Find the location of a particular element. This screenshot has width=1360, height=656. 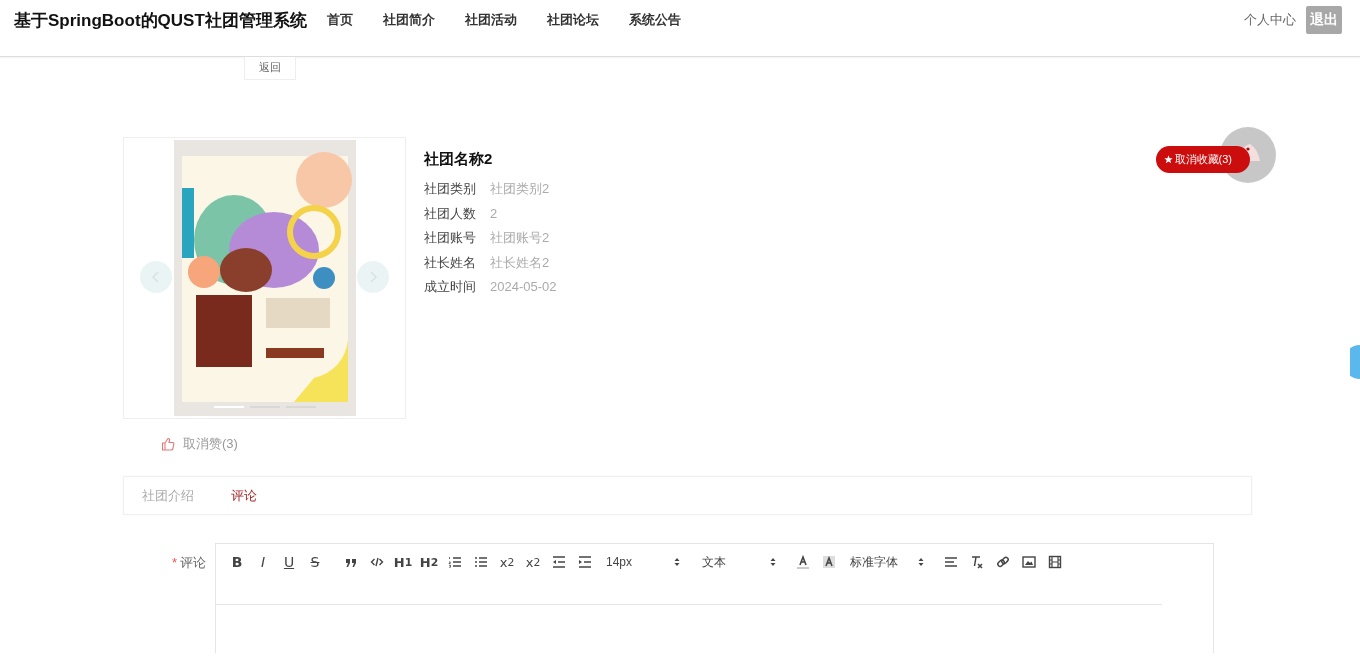

carousel-prev-icon is located at coordinates (156, 277).